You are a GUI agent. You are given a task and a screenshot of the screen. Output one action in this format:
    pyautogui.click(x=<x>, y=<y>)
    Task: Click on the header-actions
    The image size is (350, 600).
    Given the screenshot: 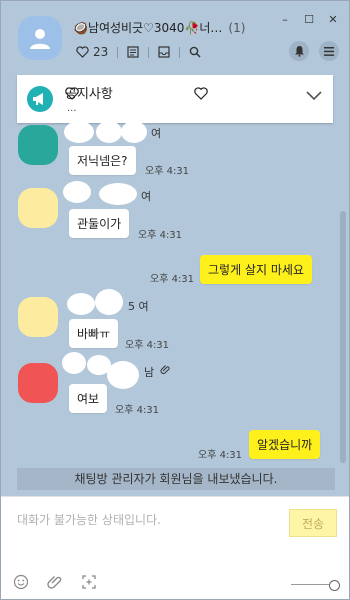 What is the action you would take?
    pyautogui.click(x=314, y=51)
    